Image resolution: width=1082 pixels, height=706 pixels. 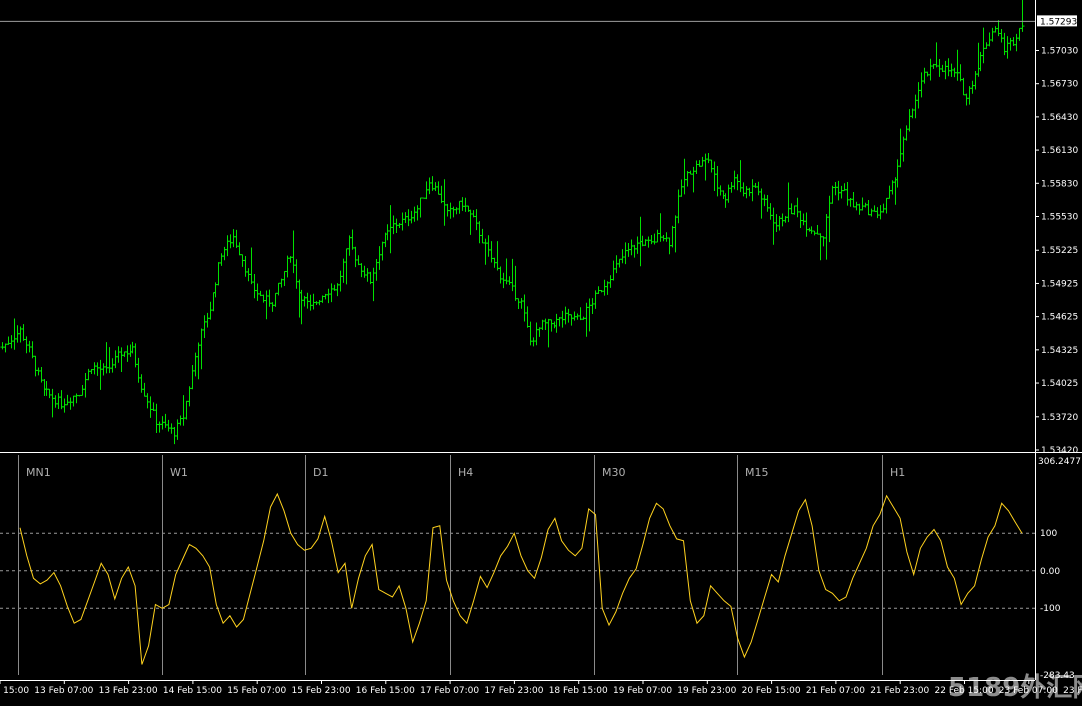 What do you see at coordinates (1059, 284) in the screenshot?
I see `price-label: 1.54925` at bounding box center [1059, 284].